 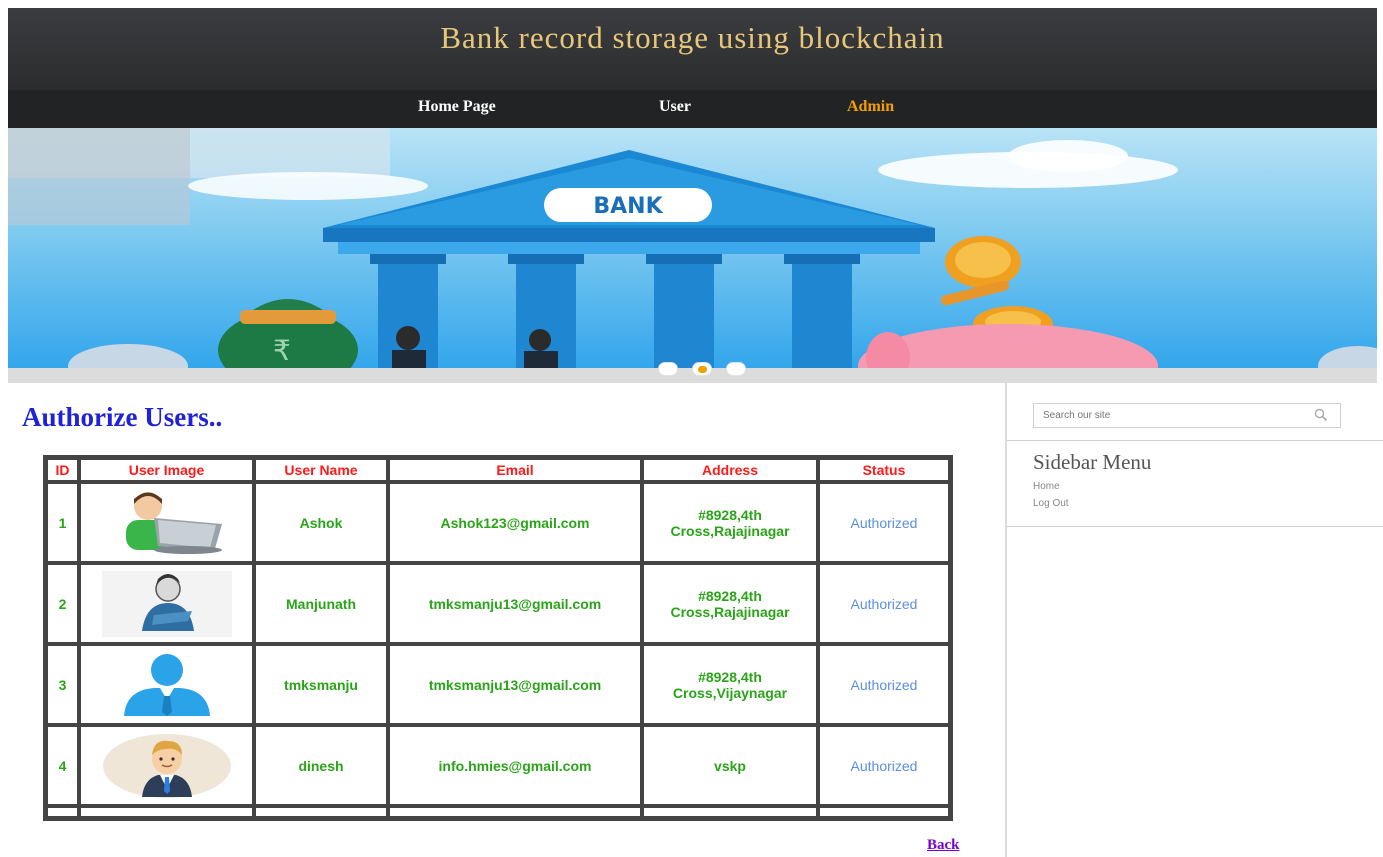 What do you see at coordinates (628, 206) in the screenshot?
I see `bank-sign-text: BANK` at bounding box center [628, 206].